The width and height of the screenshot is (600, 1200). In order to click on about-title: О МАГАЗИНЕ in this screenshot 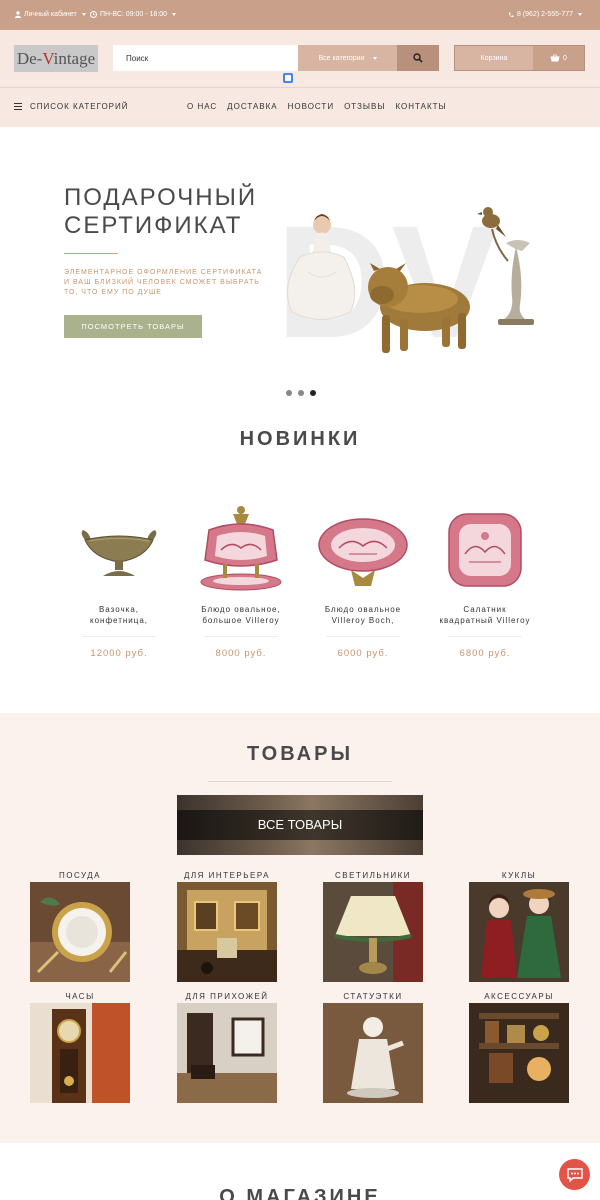, I will do `click(300, 1193)`.